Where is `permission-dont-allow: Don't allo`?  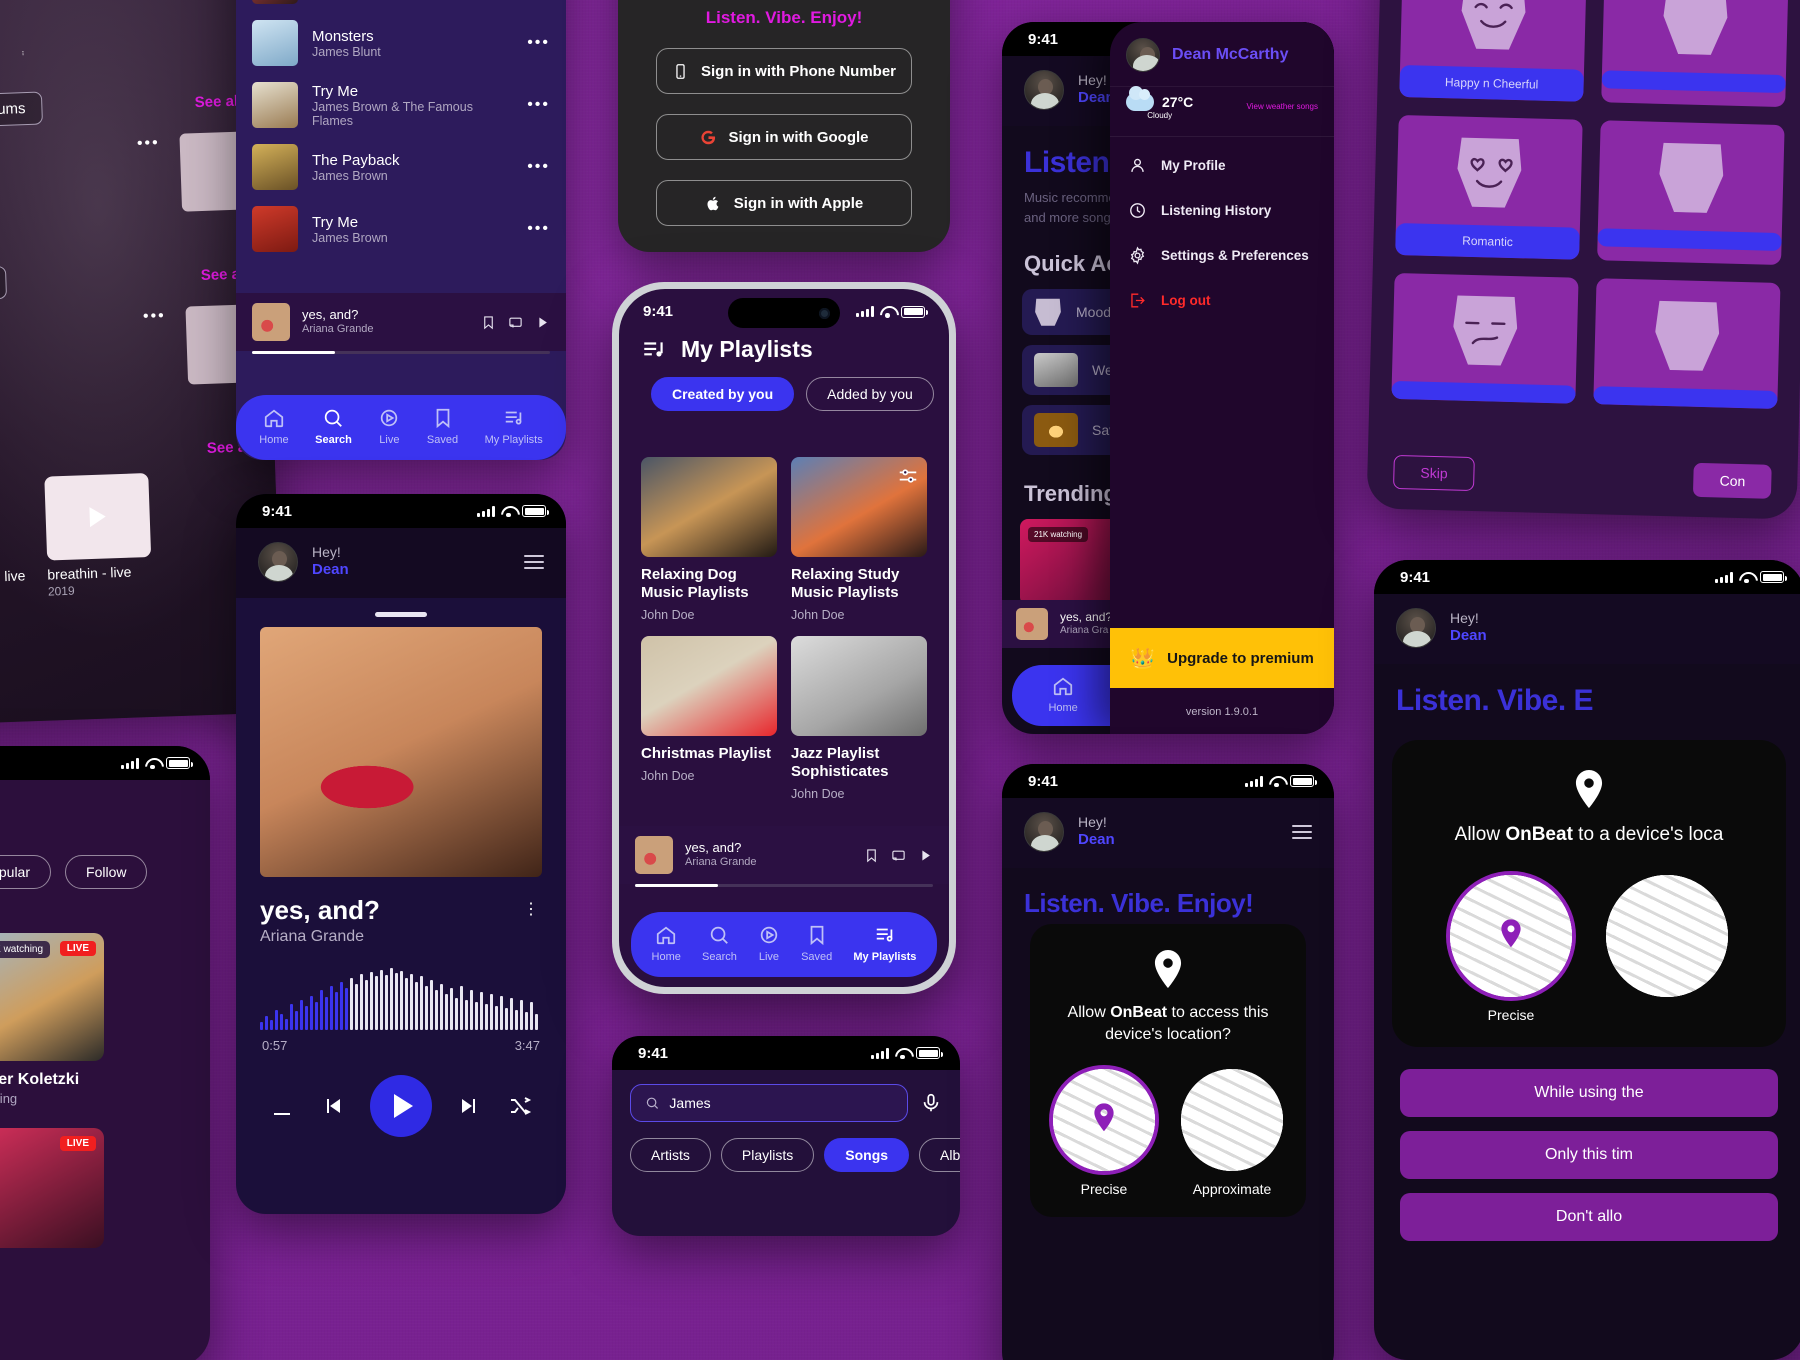
permission-dont-allow: Don't allo is located at coordinates (1589, 1216).